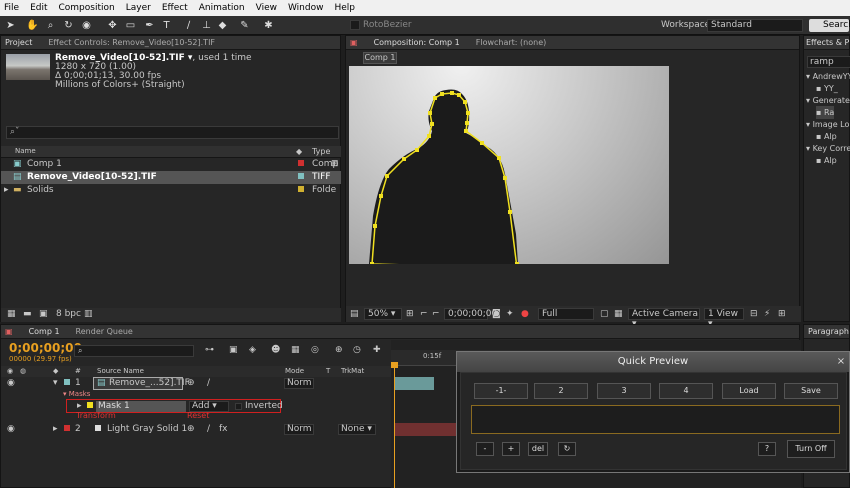 Image resolution: width=850 pixels, height=488 pixels. Describe the element at coordinates (69, 429) in the screenshot. I see `label-swatch` at that location.